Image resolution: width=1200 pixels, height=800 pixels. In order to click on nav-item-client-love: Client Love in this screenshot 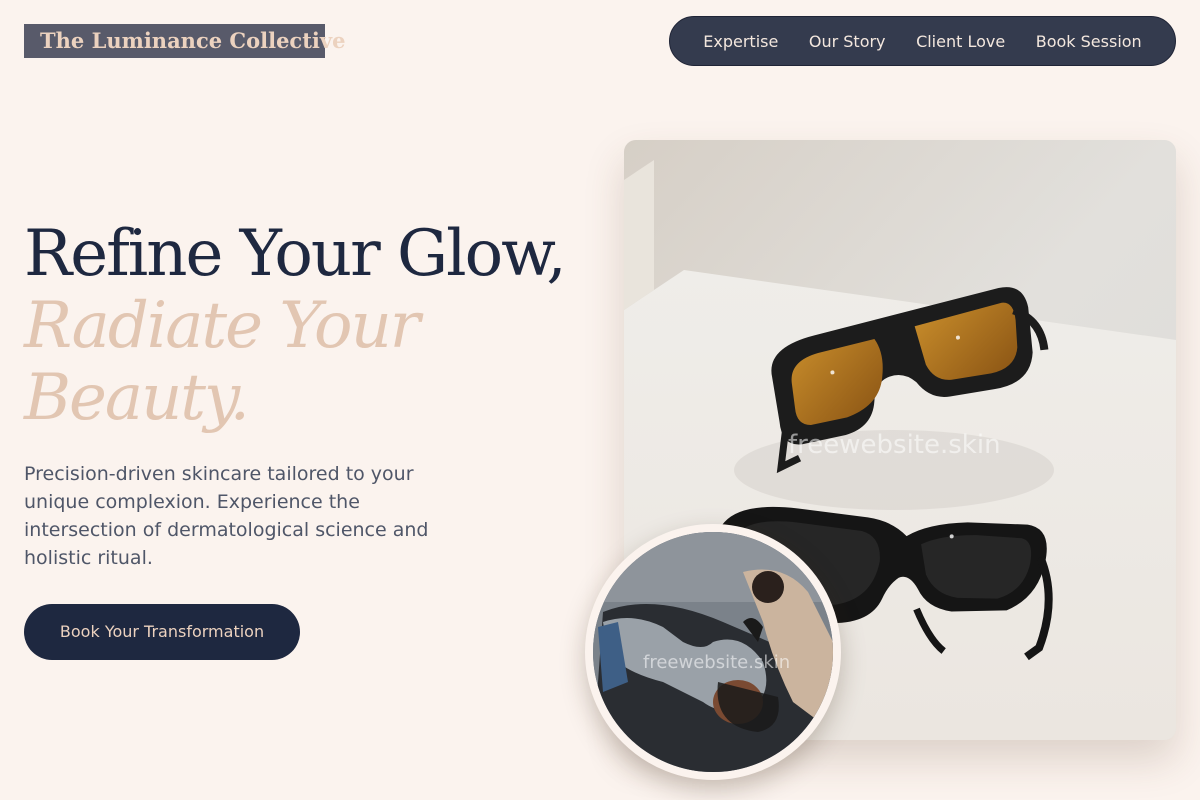, I will do `click(960, 41)`.